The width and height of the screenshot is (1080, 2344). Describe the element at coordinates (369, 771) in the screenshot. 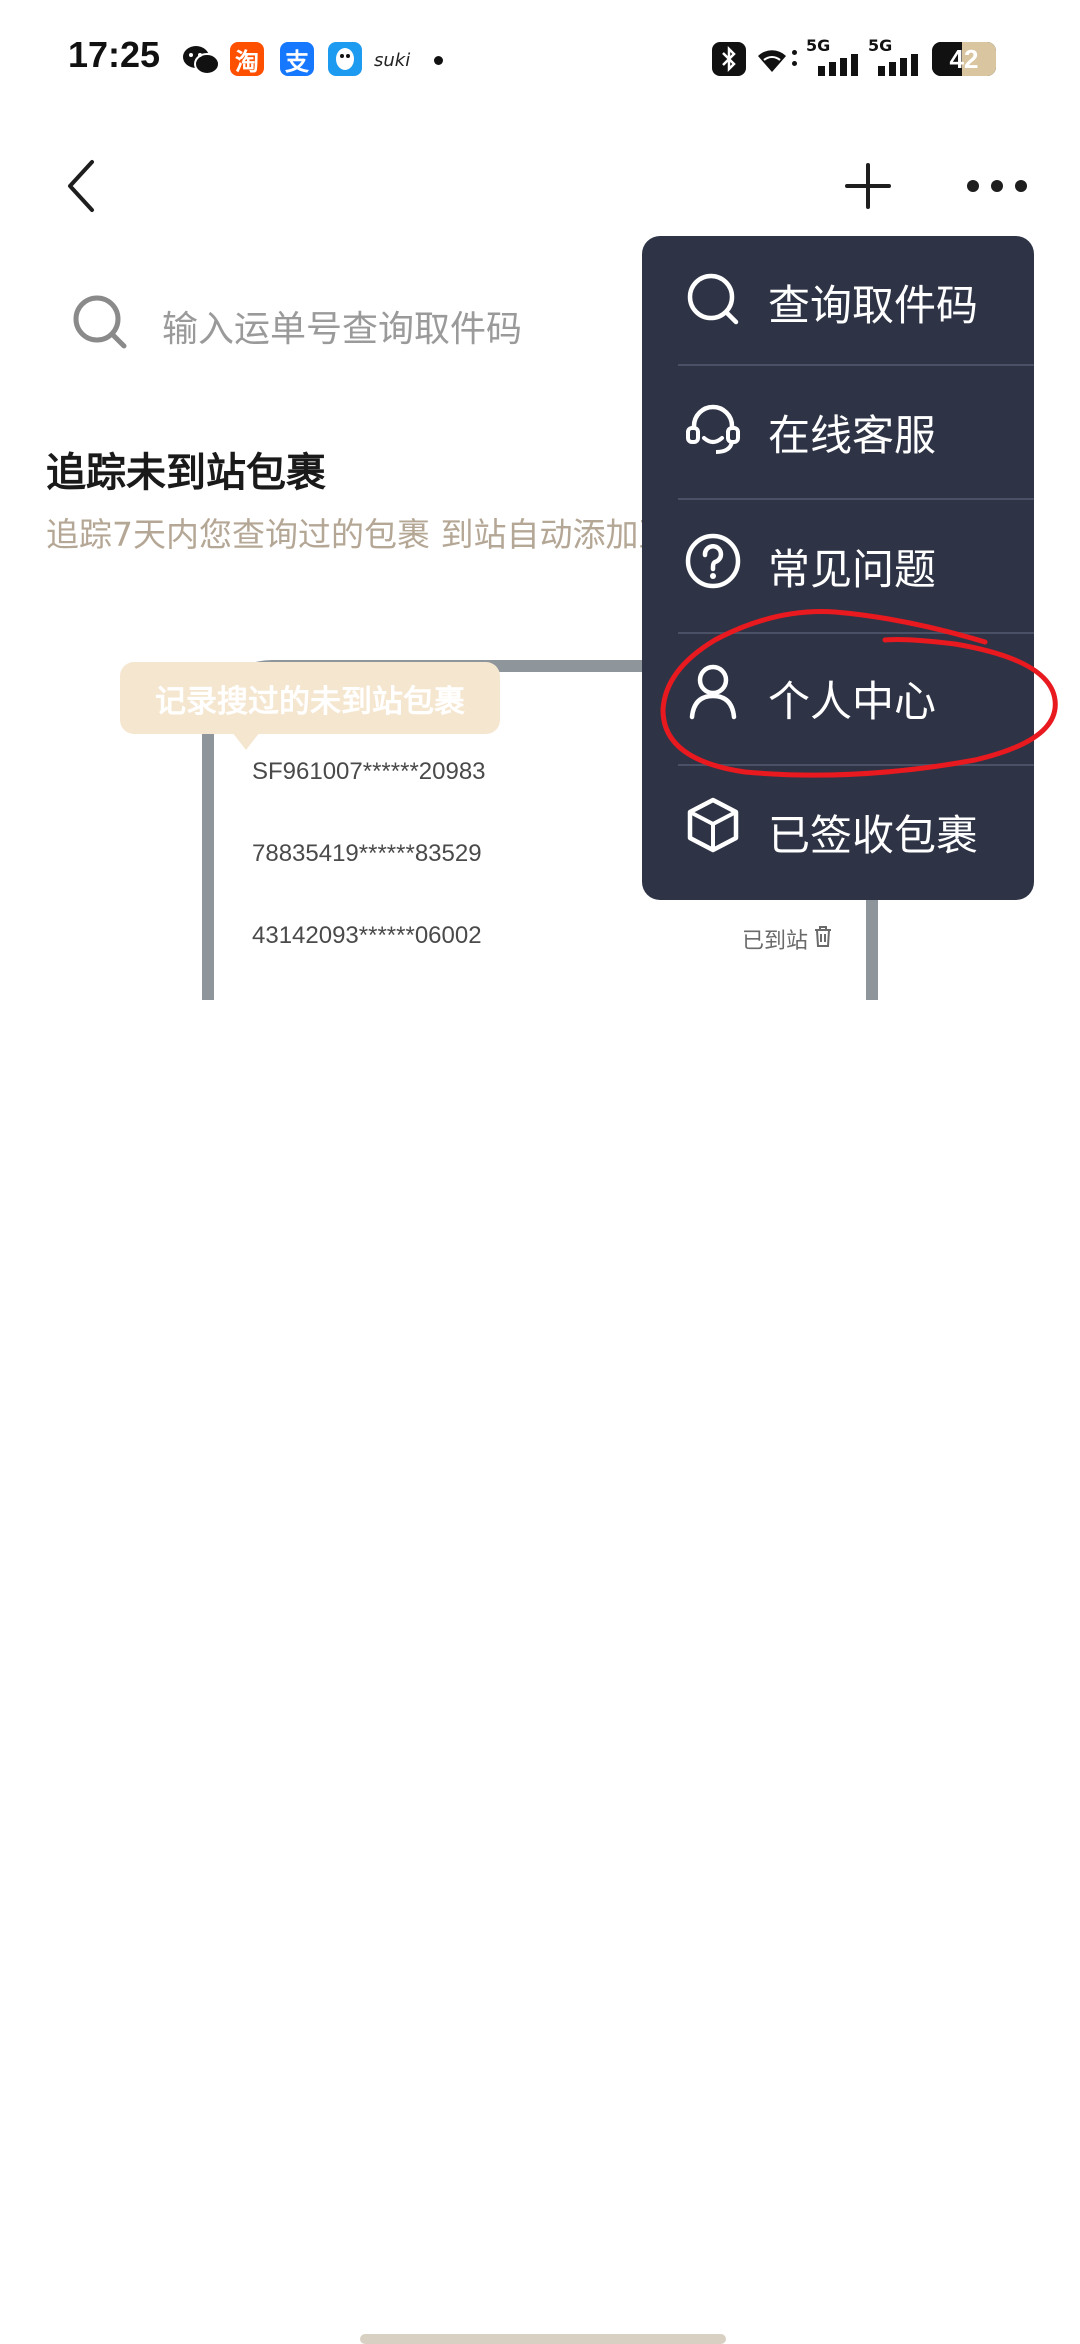

I see `package-number: SF961007******20983` at that location.